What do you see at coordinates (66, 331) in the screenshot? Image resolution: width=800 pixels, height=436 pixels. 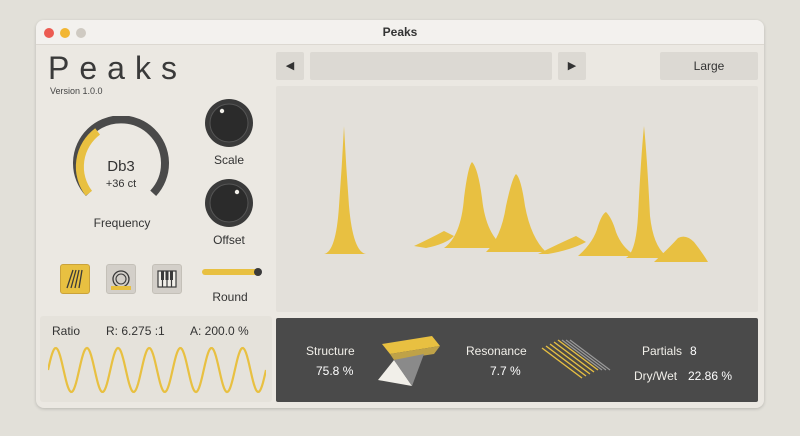 I see `ratio-label: Ratio` at bounding box center [66, 331].